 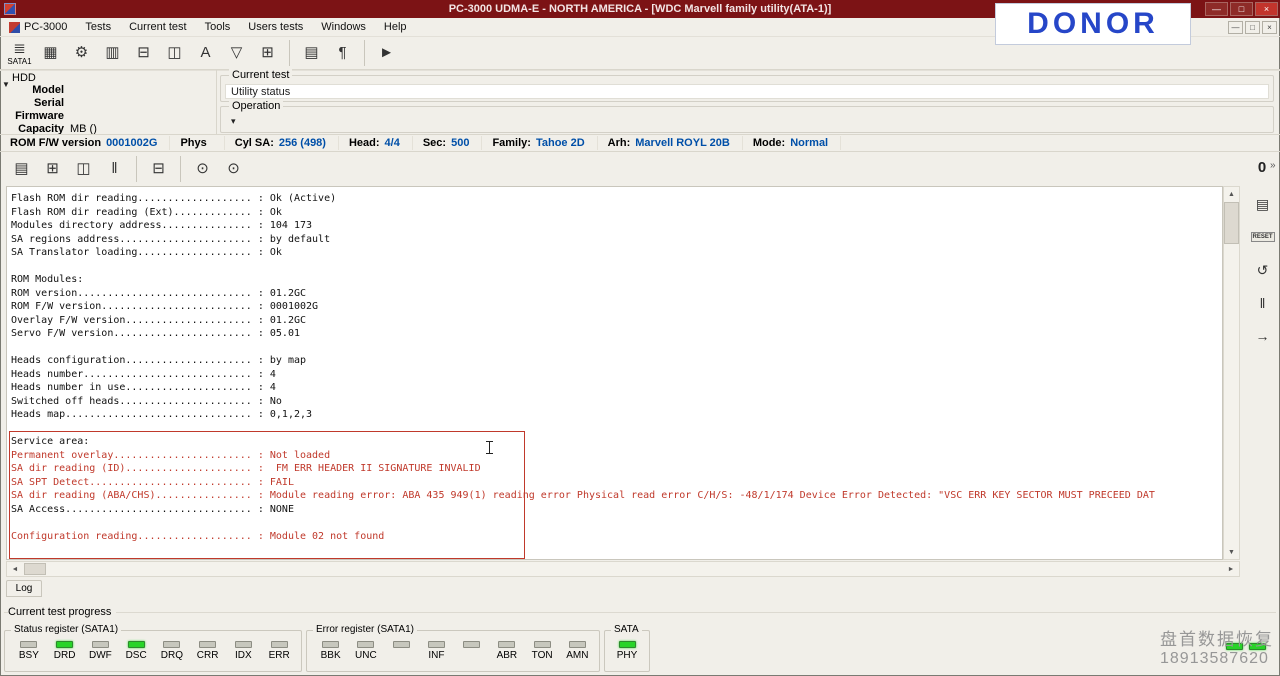 I want to click on text-tool-icon: A, so click(x=205, y=52).